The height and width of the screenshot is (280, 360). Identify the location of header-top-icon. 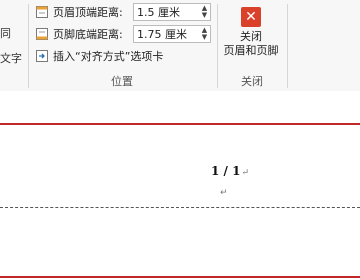
(42, 12).